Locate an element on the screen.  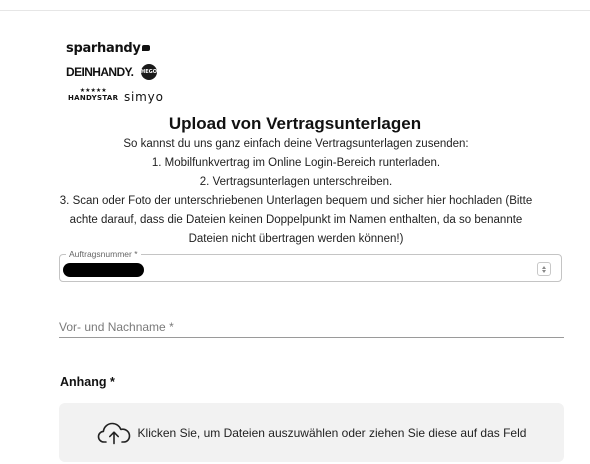
speech-bubble-icon is located at coordinates (145, 48).